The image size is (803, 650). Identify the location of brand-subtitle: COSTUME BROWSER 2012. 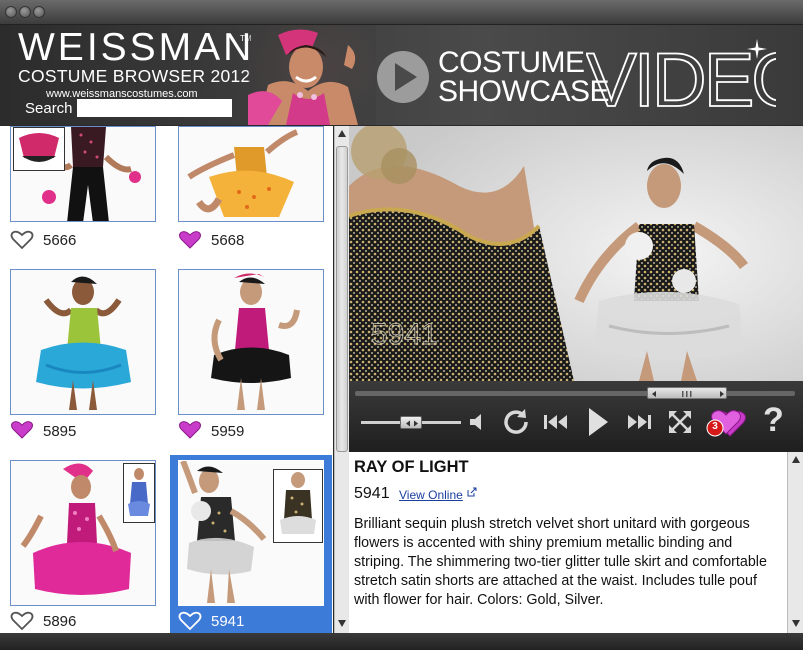
(134, 76).